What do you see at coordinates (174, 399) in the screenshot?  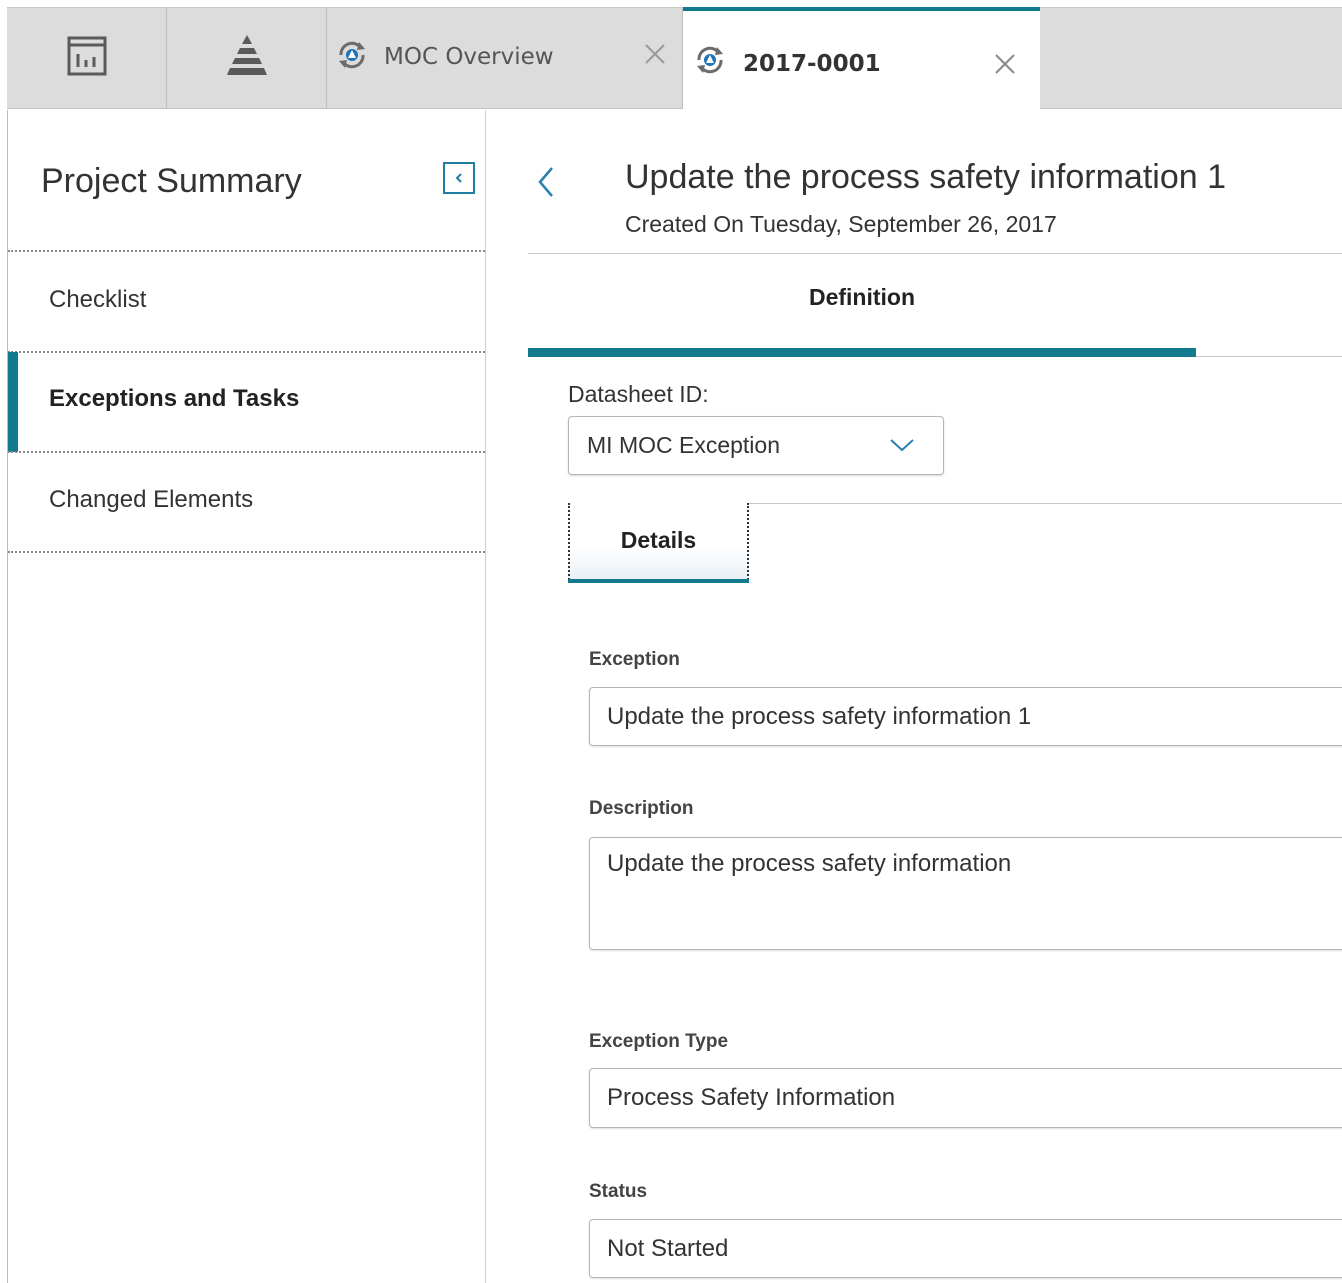 I see `sidebar-item-exceptions-and-tasks: Exceptions and Tasks` at bounding box center [174, 399].